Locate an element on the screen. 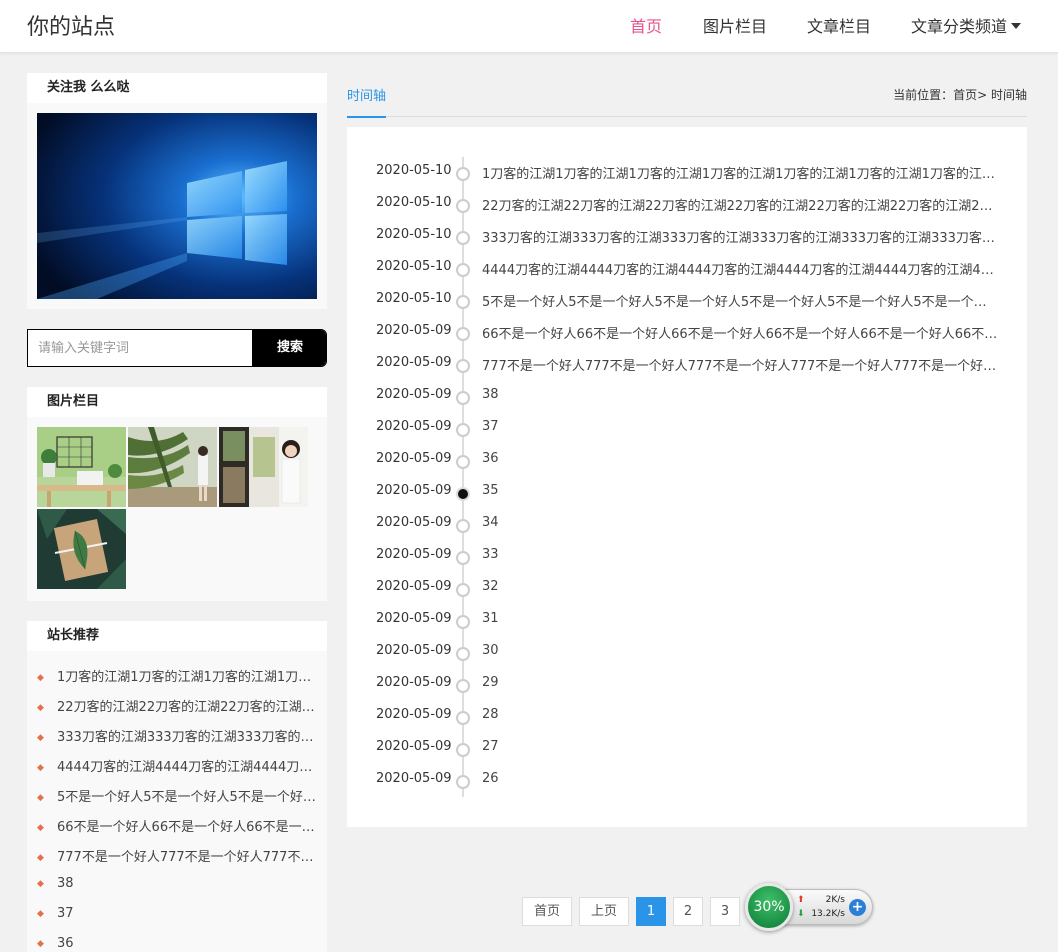 The height and width of the screenshot is (952, 1058). timeline-row: 2020-05-09 27 is located at coordinates (687, 749).